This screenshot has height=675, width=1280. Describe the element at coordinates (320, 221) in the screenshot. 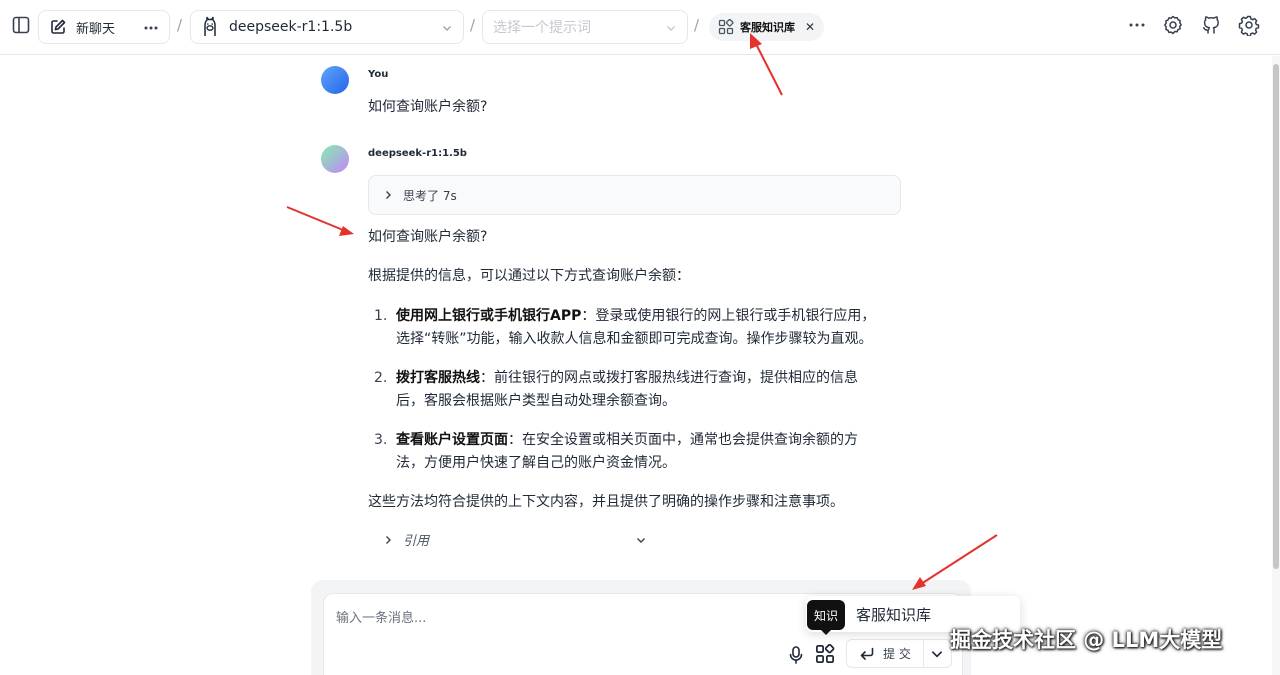

I see `arrow-to-answer` at that location.